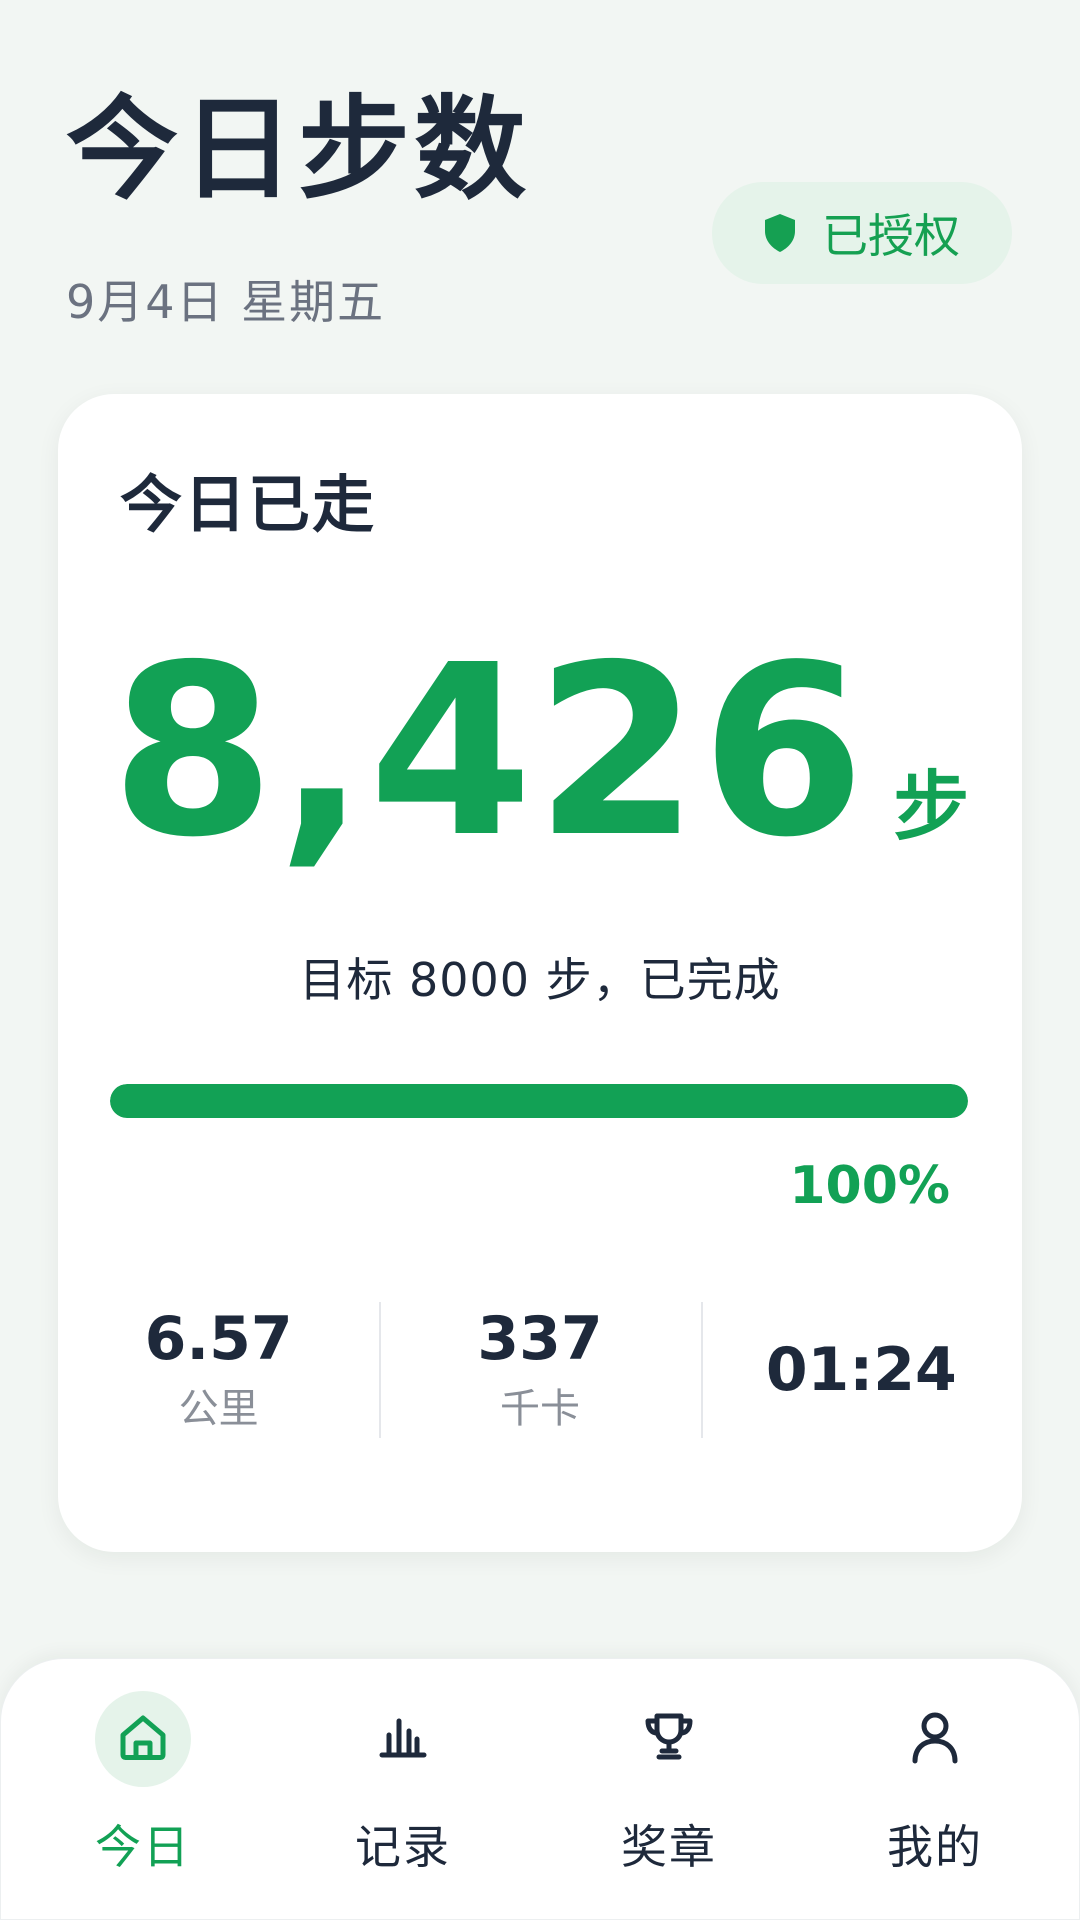 This screenshot has width=1080, height=1920. I want to click on page-date: 9月4日 星期五, so click(226, 302).